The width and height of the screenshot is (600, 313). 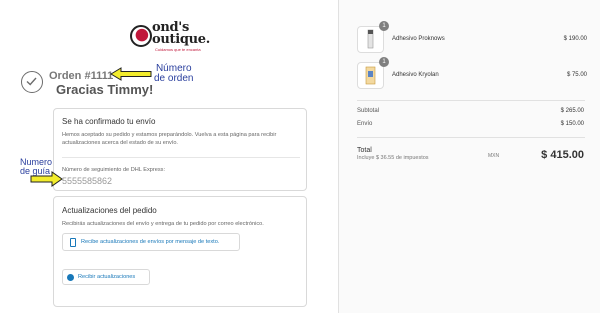 What do you see at coordinates (572, 111) in the screenshot?
I see `subtotal-value: $ 265.00` at bounding box center [572, 111].